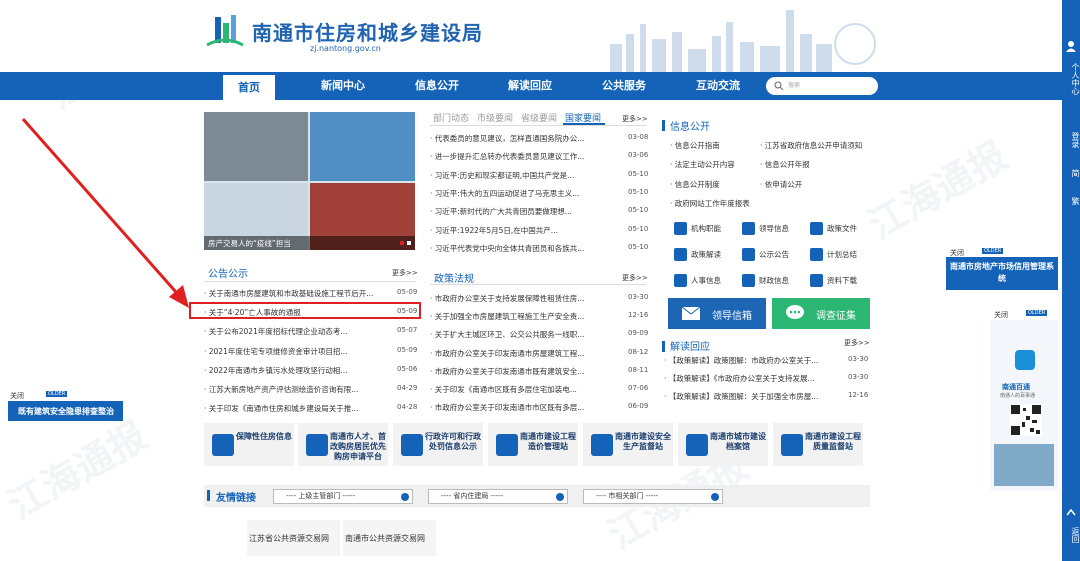 The image size is (1080, 561). I want to click on nav-news: 新闻中心, so click(343, 86).